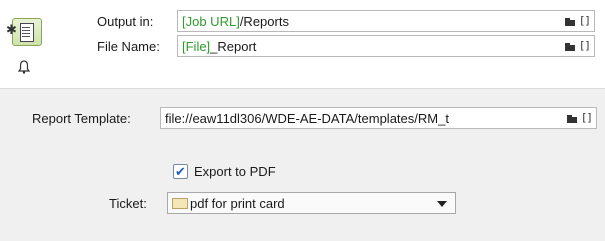  Describe the element at coordinates (128, 46) in the screenshot. I see `file-name-label: File Name:` at that location.